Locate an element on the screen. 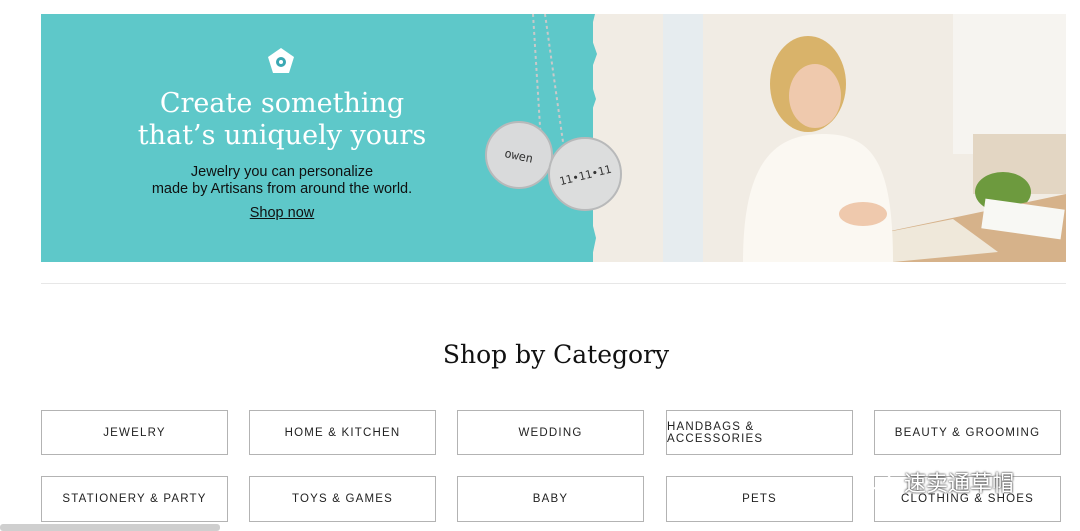 The width and height of the screenshot is (1080, 531). category-toys-games: TOYS & GAMES is located at coordinates (342, 499).